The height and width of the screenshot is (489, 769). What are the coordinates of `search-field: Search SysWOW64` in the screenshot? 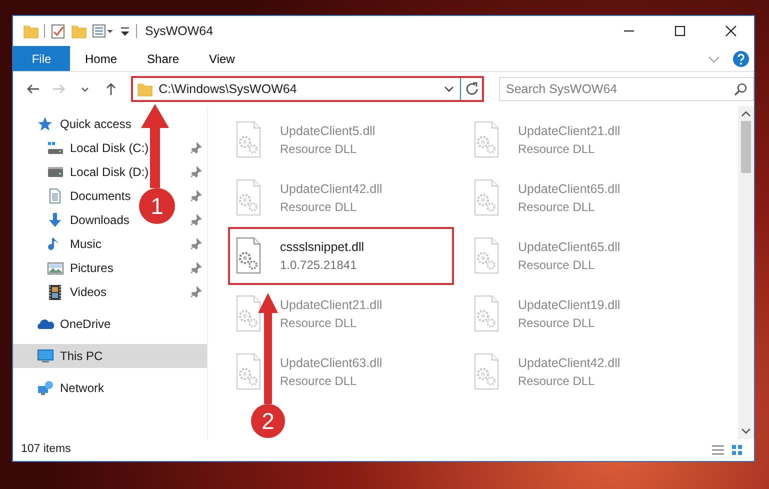 It's located at (626, 89).